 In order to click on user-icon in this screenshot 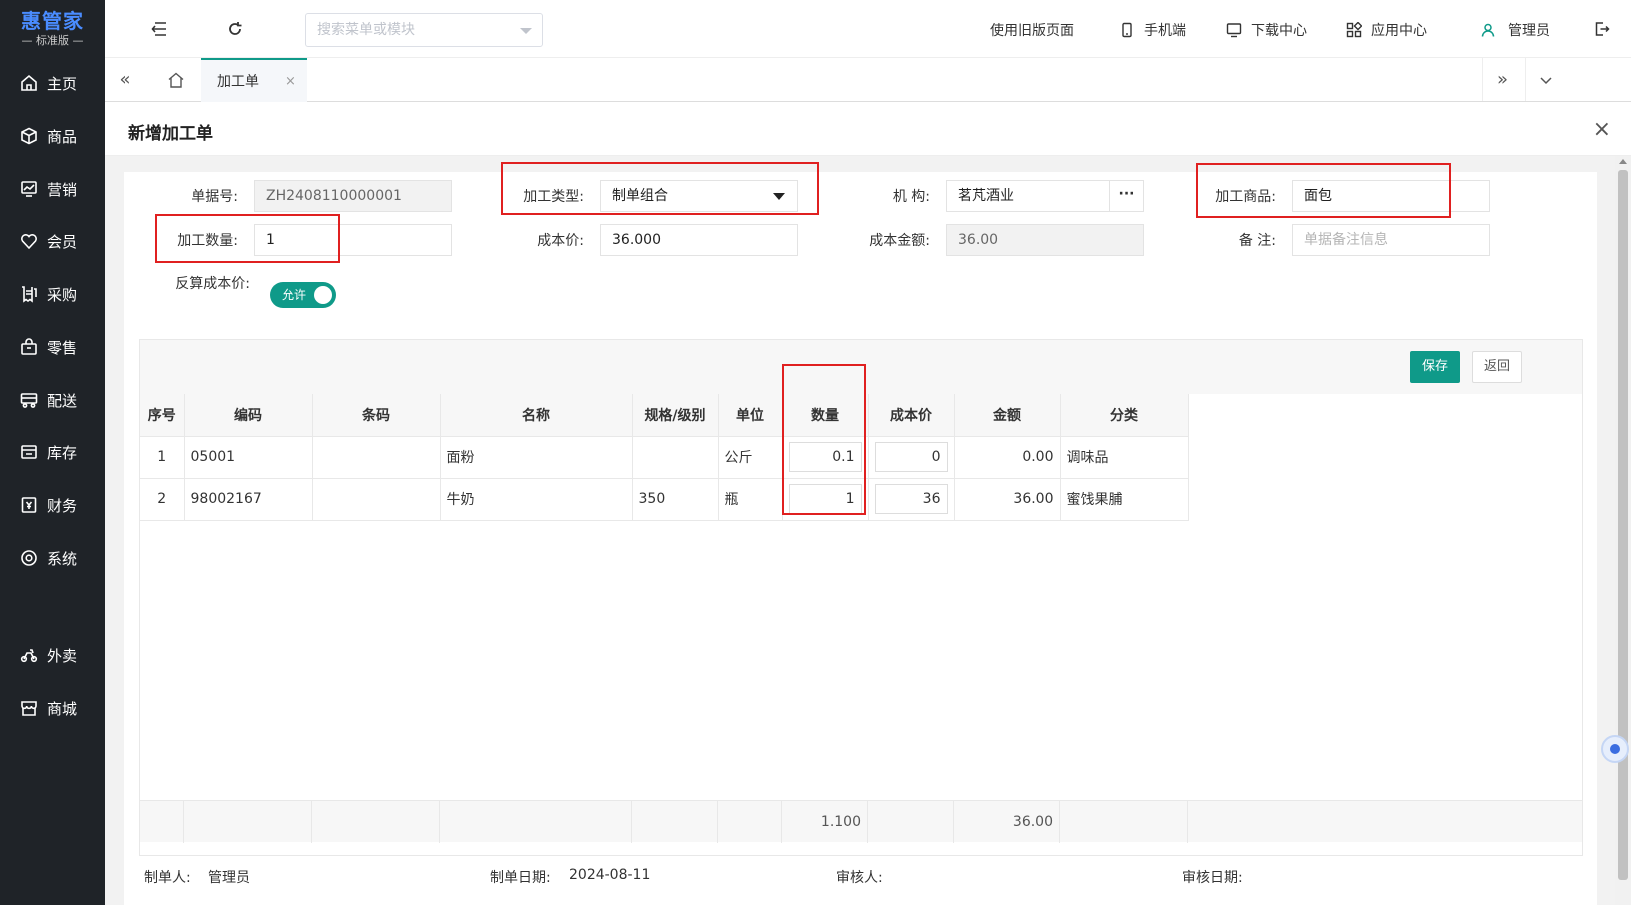, I will do `click(1488, 30)`.